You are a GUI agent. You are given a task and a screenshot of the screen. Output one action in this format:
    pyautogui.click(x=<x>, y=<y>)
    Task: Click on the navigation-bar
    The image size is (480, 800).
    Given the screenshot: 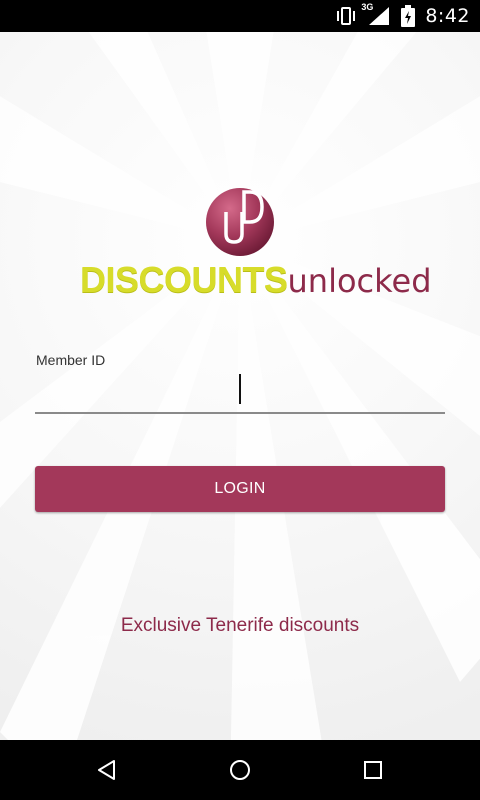 What is the action you would take?
    pyautogui.click(x=240, y=770)
    